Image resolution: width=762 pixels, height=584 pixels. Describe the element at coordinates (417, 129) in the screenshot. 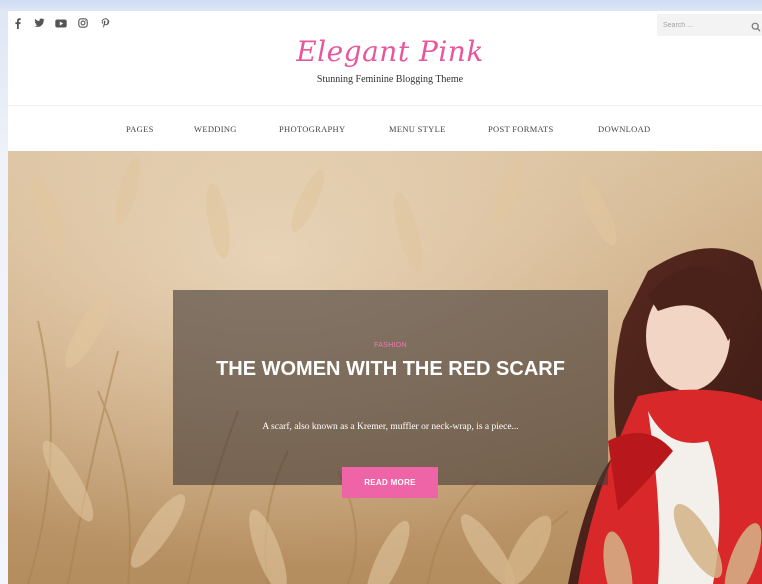

I see `nav-item-menu-style: MENU STYLE` at that location.